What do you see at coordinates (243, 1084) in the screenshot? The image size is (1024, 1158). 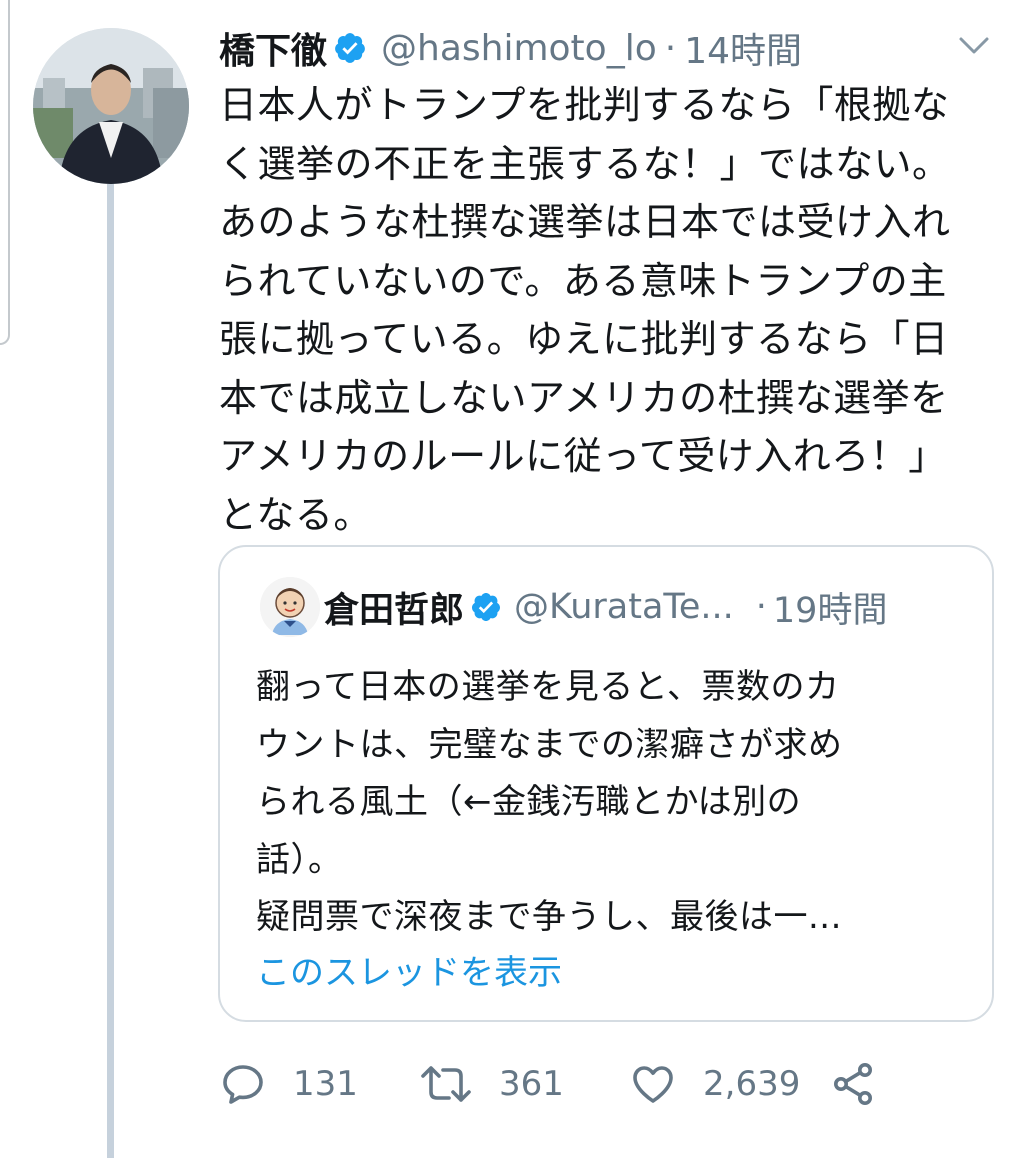 I see `reply-icon` at bounding box center [243, 1084].